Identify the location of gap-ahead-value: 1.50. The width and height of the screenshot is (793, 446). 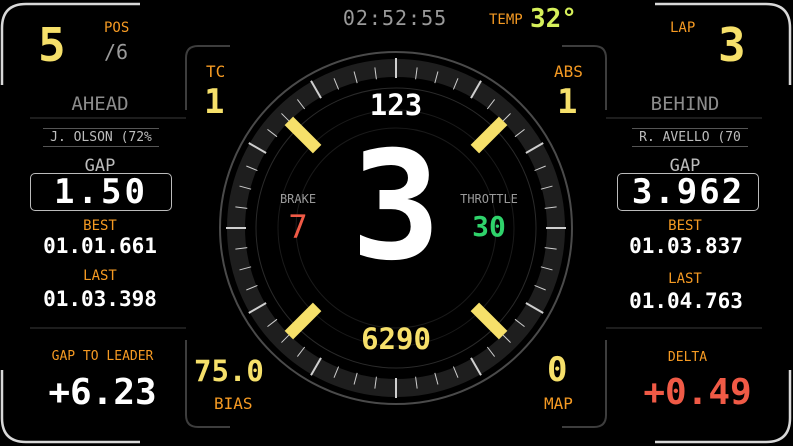
(101, 192).